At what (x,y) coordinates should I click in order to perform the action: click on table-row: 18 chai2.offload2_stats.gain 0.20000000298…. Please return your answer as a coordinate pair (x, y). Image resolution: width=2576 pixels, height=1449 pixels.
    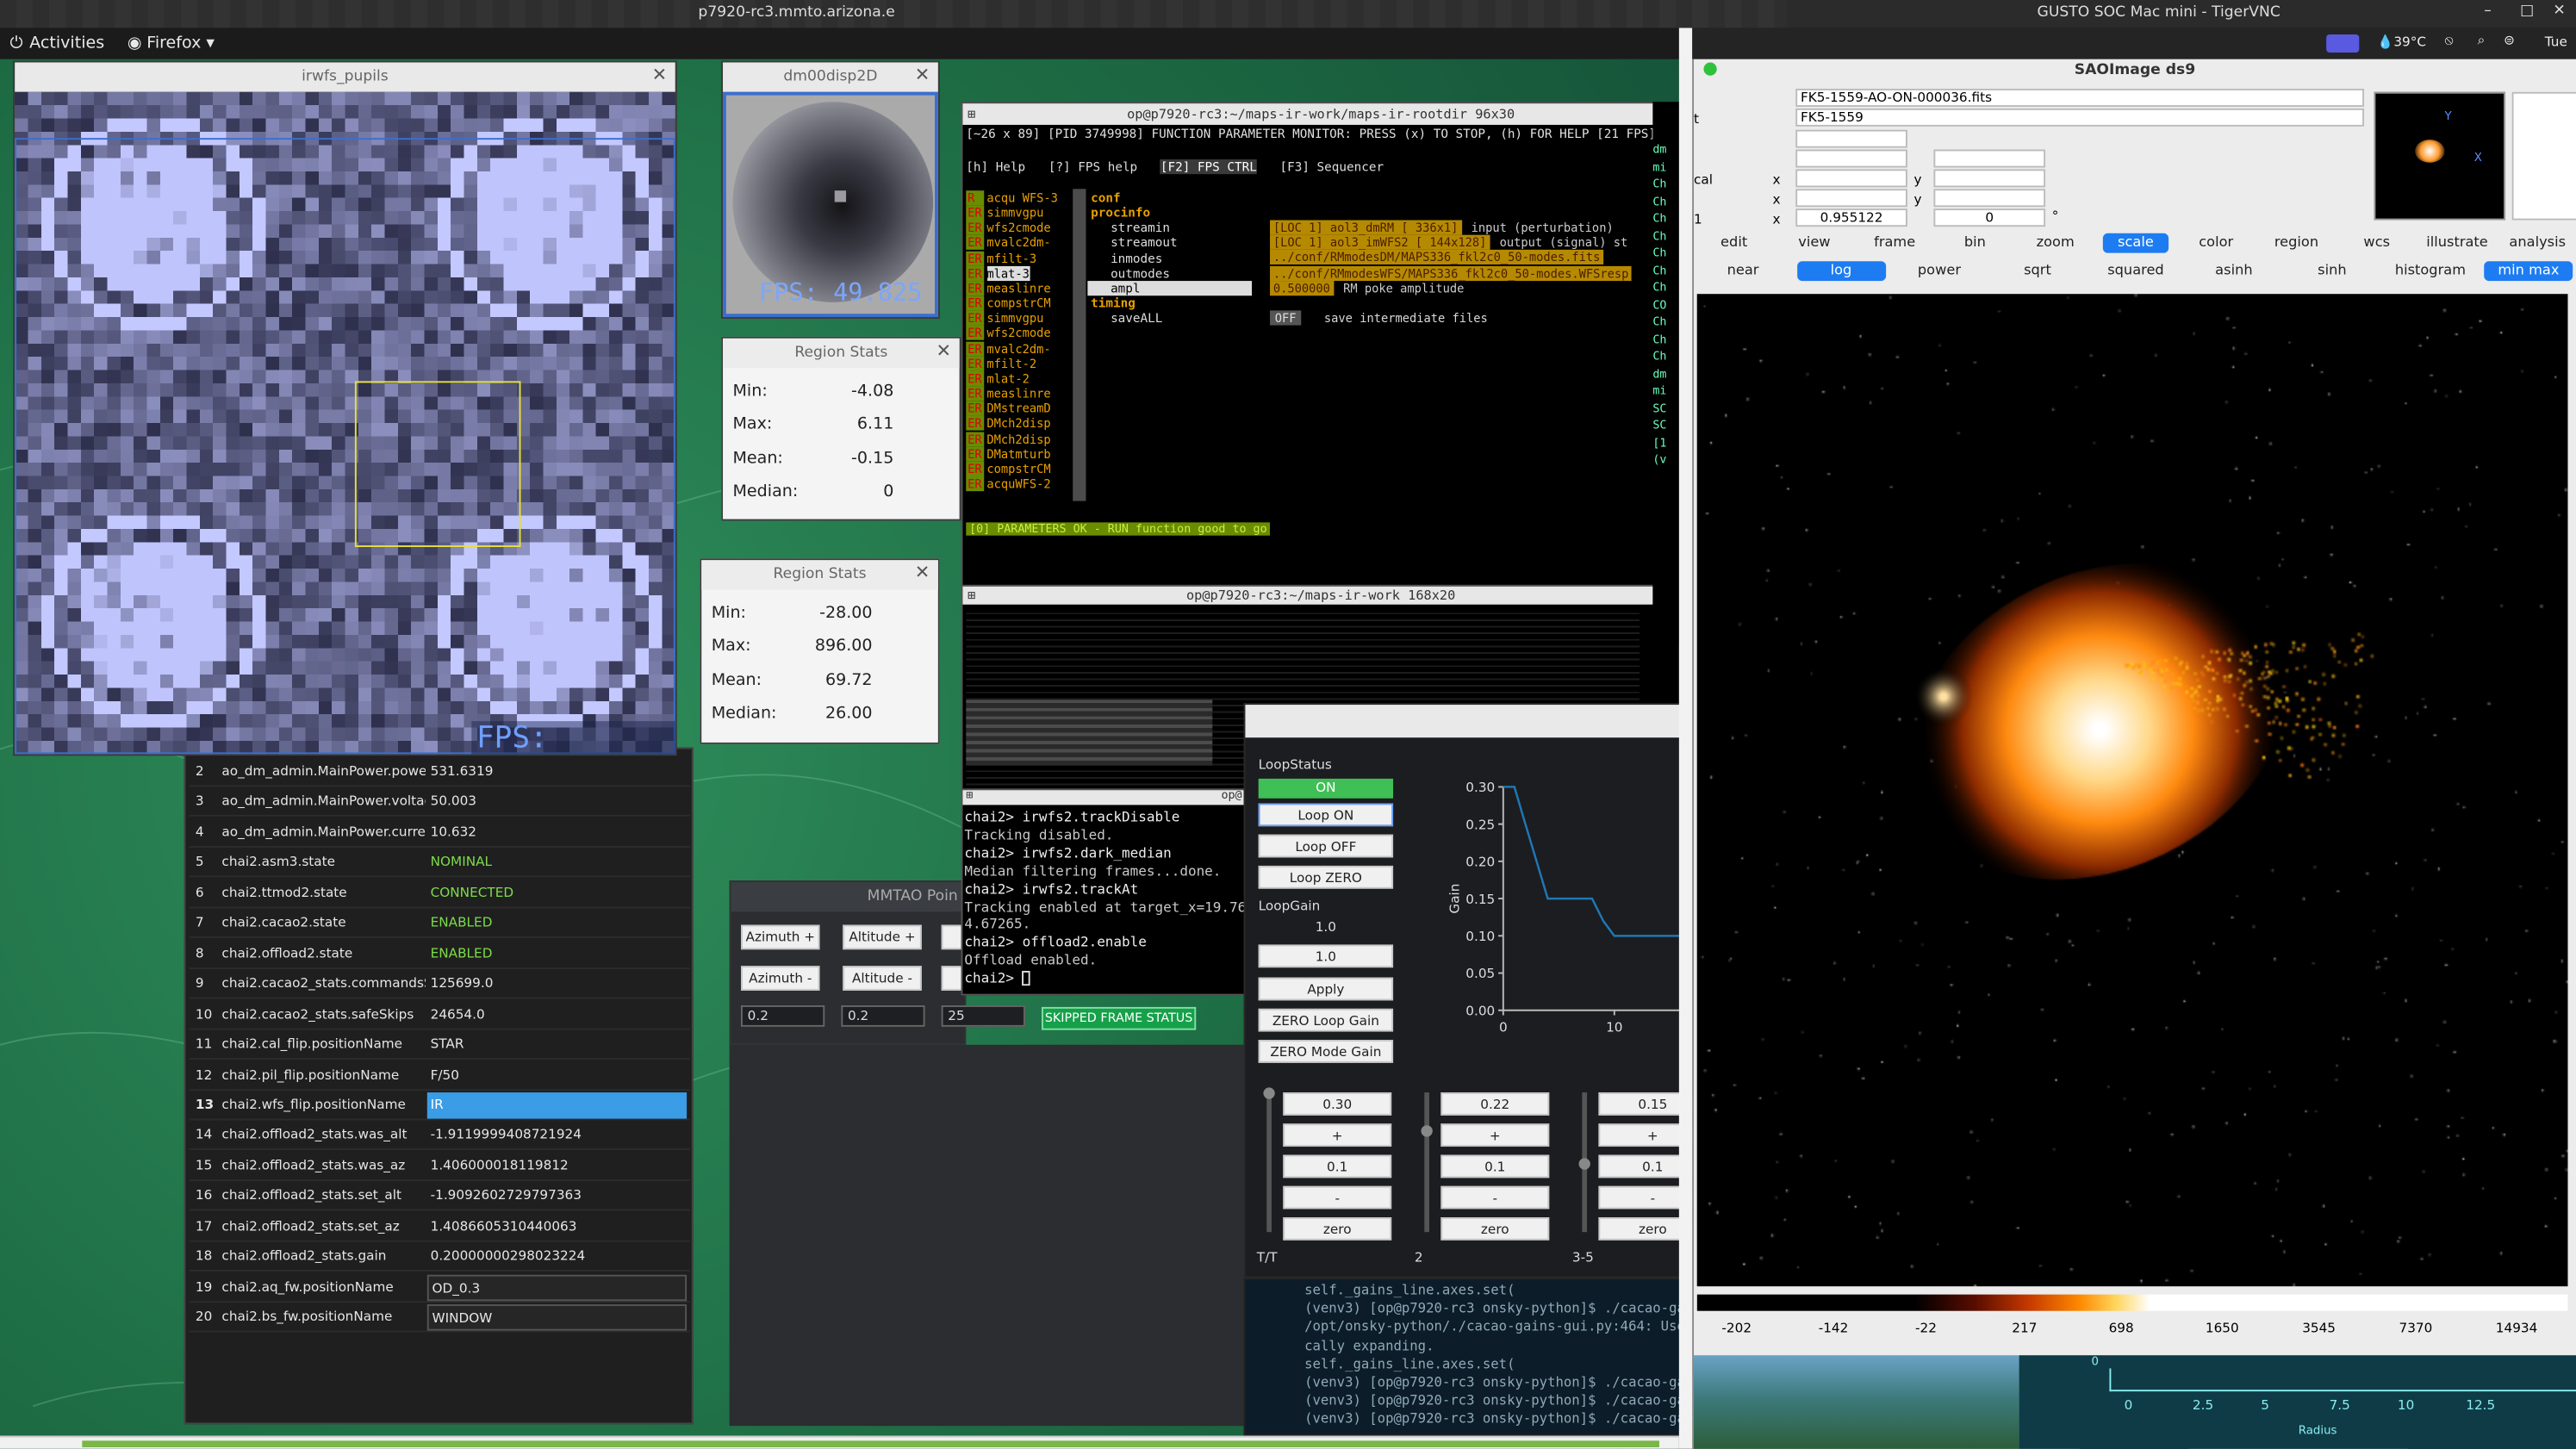
    Looking at the image, I should click on (440, 1257).